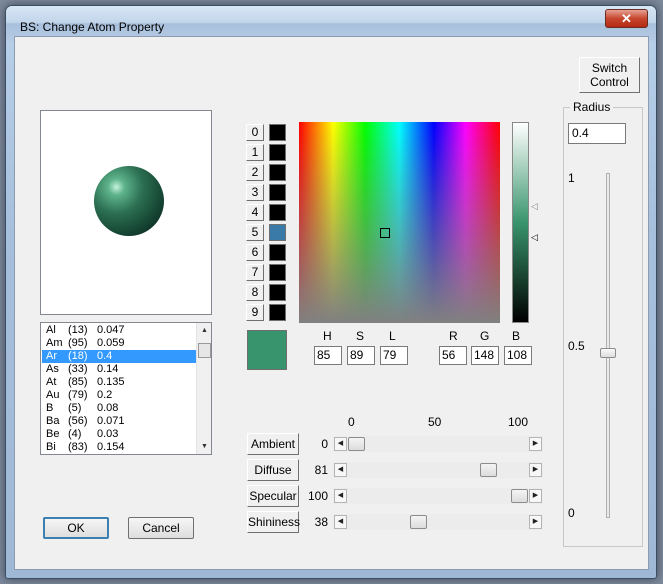  Describe the element at coordinates (255, 312) in the screenshot. I see `color-slot-button-9: 9` at that location.